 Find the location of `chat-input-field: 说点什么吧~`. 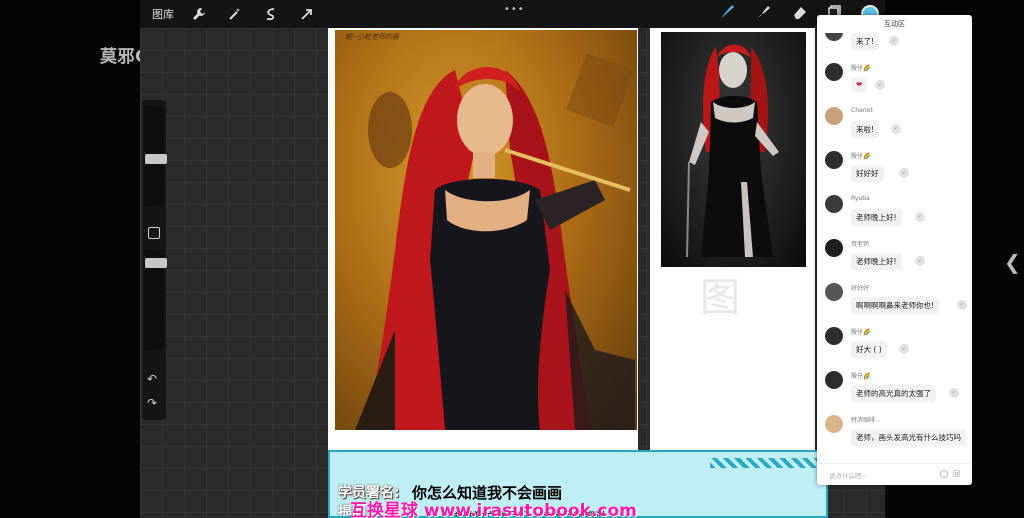

chat-input-field: 说点什么吧~ is located at coordinates (848, 475).